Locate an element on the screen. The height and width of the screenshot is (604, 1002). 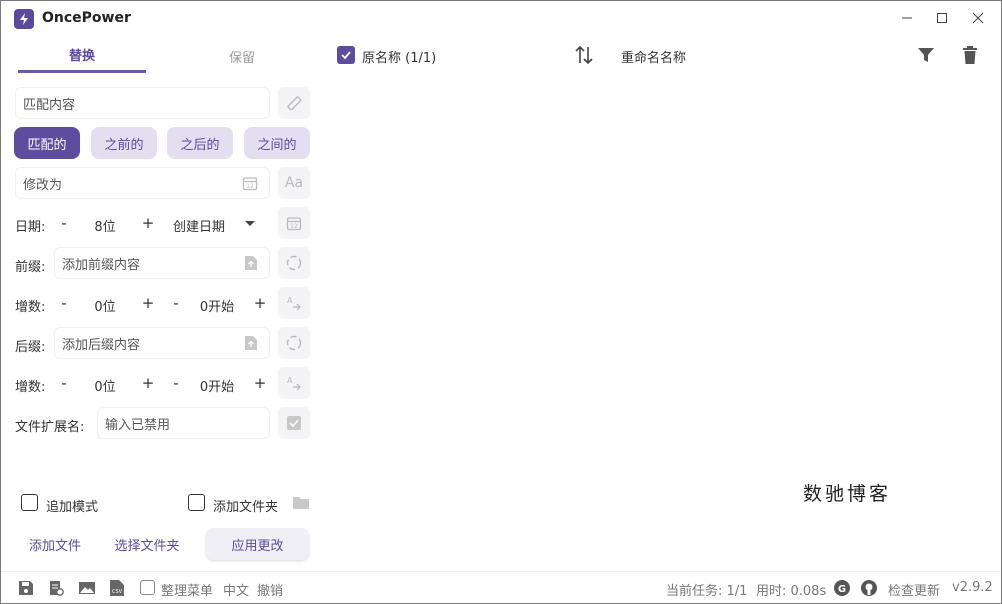
language-toggle: 中文 is located at coordinates (236, 589).